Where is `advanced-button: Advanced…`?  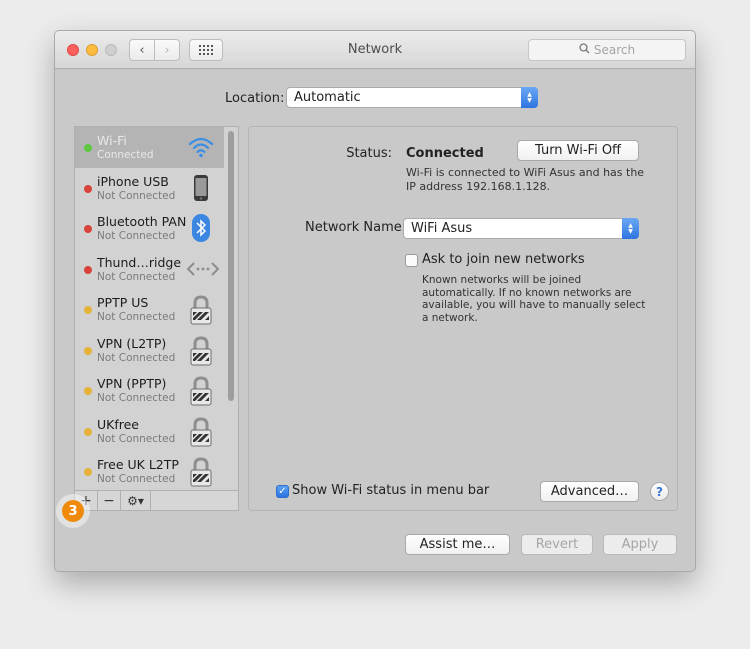
advanced-button: Advanced… is located at coordinates (589, 491).